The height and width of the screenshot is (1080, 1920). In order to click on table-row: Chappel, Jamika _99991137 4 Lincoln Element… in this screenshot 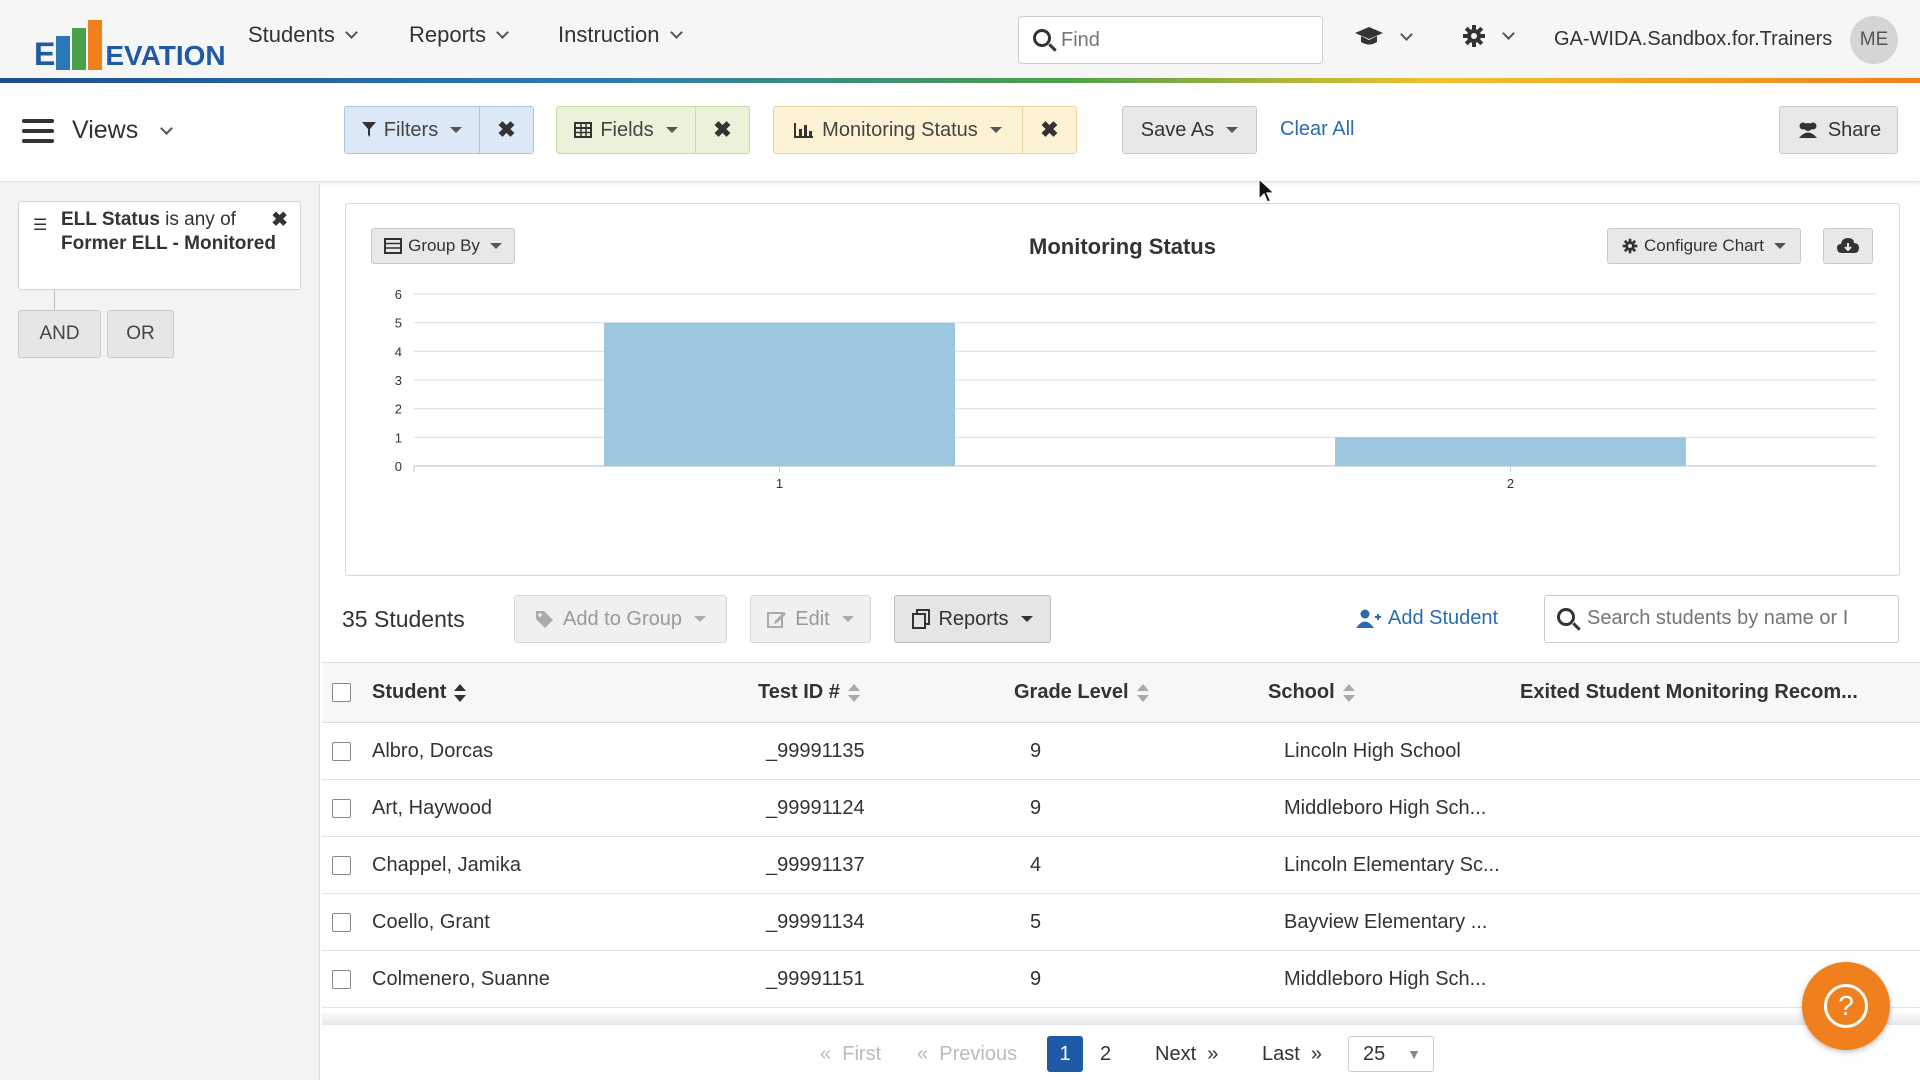, I will do `click(1121, 865)`.